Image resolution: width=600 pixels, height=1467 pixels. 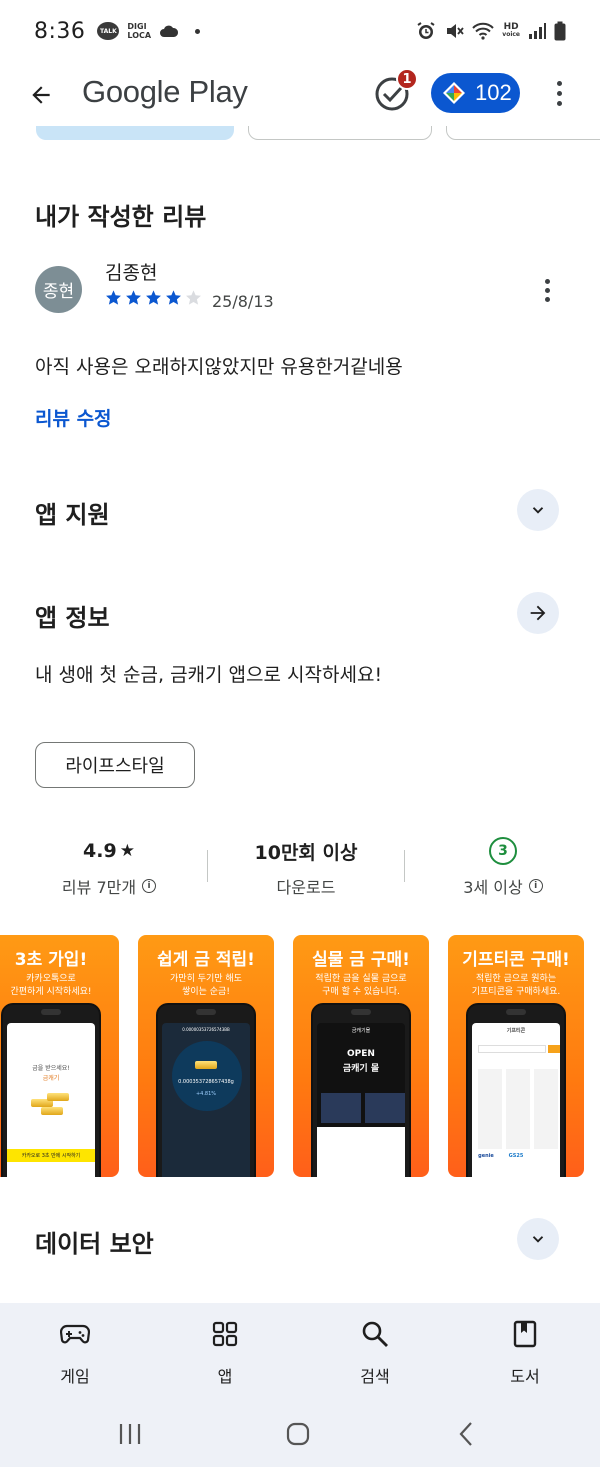 What do you see at coordinates (51, 1068) in the screenshot?
I see `screen-text: 금을 받으세요!` at bounding box center [51, 1068].